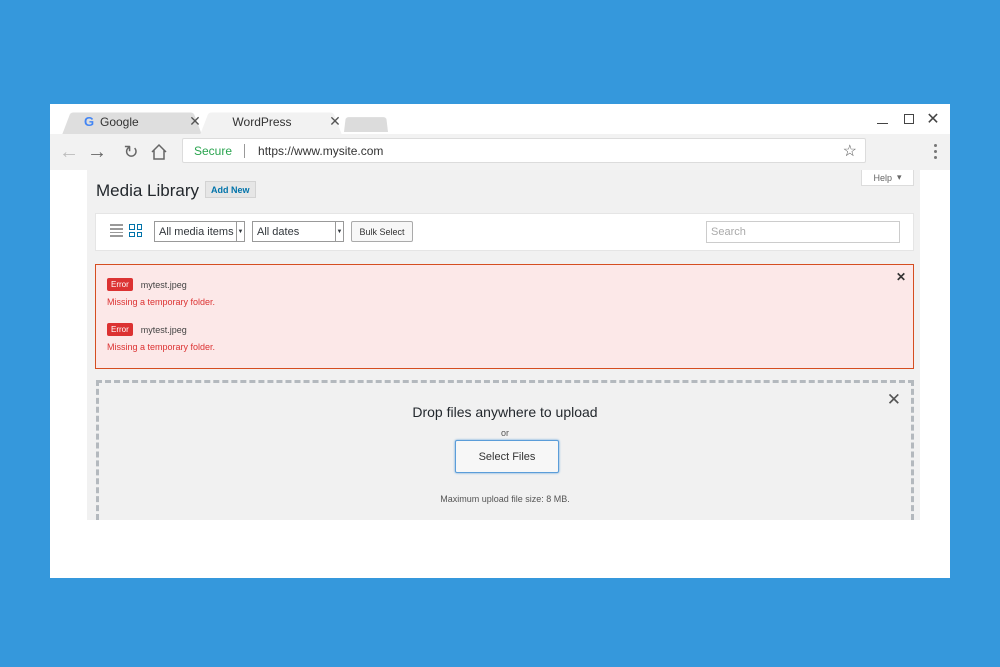 The height and width of the screenshot is (667, 1000). Describe the element at coordinates (335, 121) in the screenshot. I see `close-tab-icon: ✕` at that location.